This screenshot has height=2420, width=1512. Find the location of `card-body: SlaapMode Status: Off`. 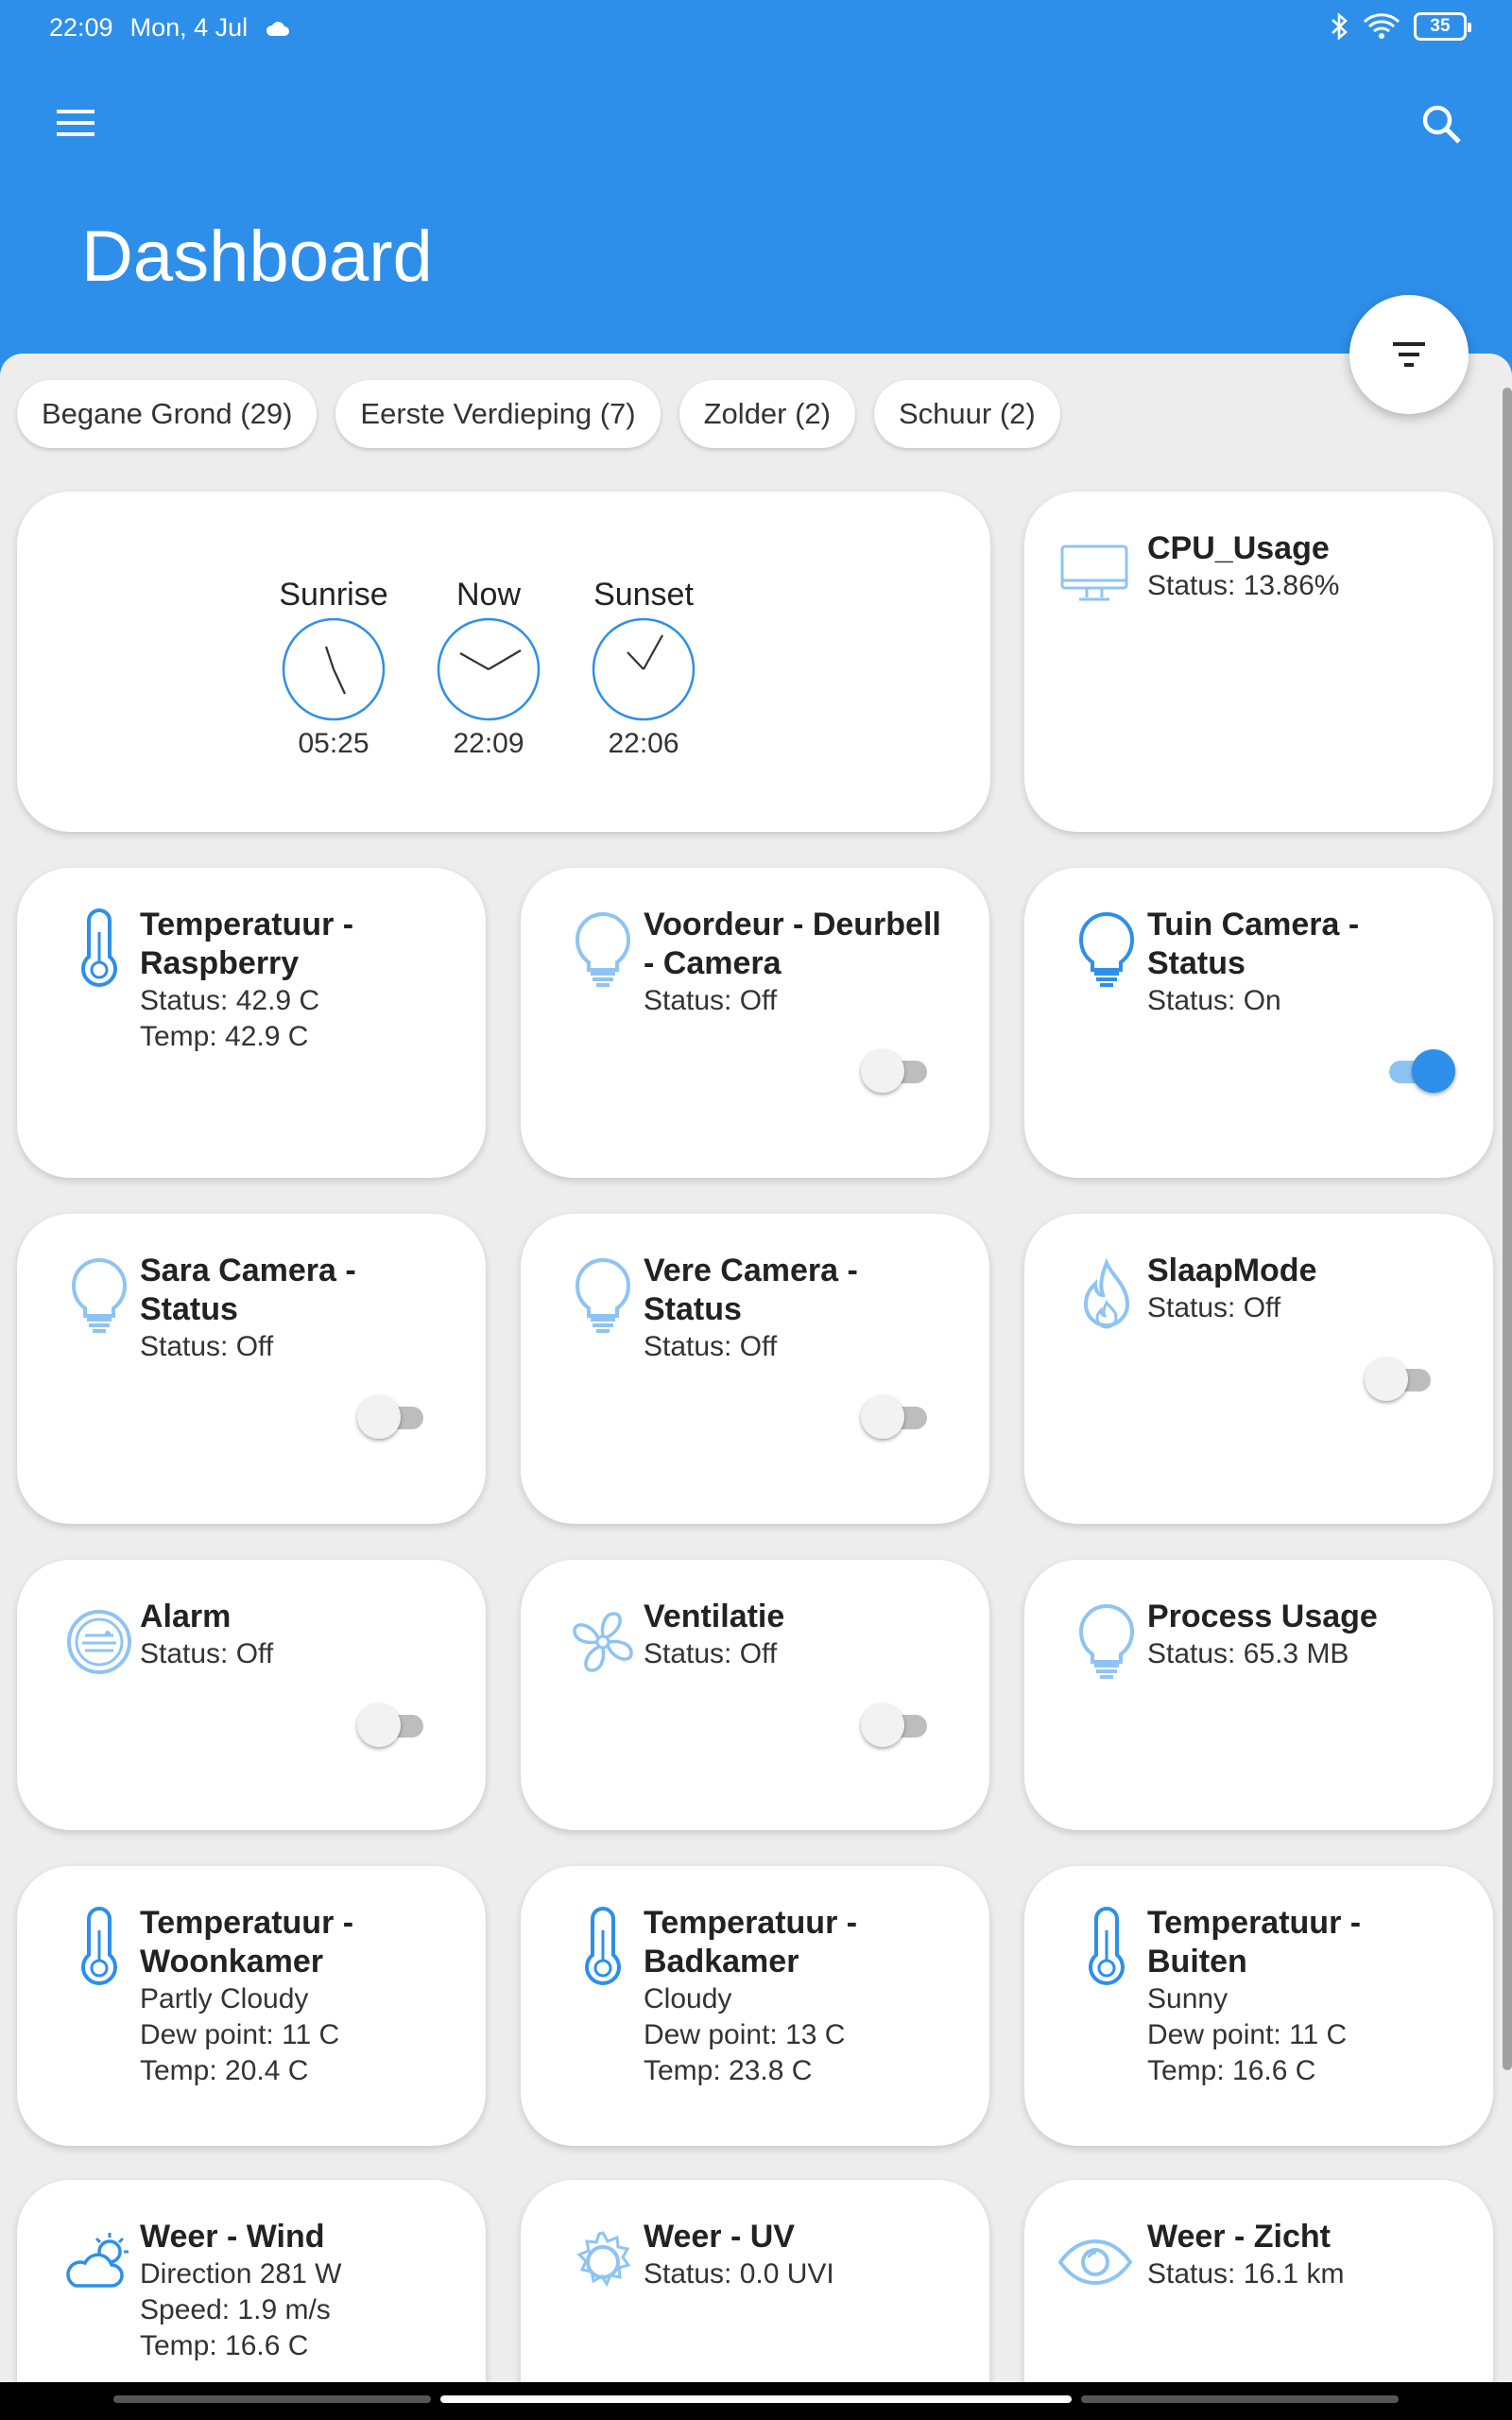

card-body: SlaapMode Status: Off is located at coordinates (1303, 1289).